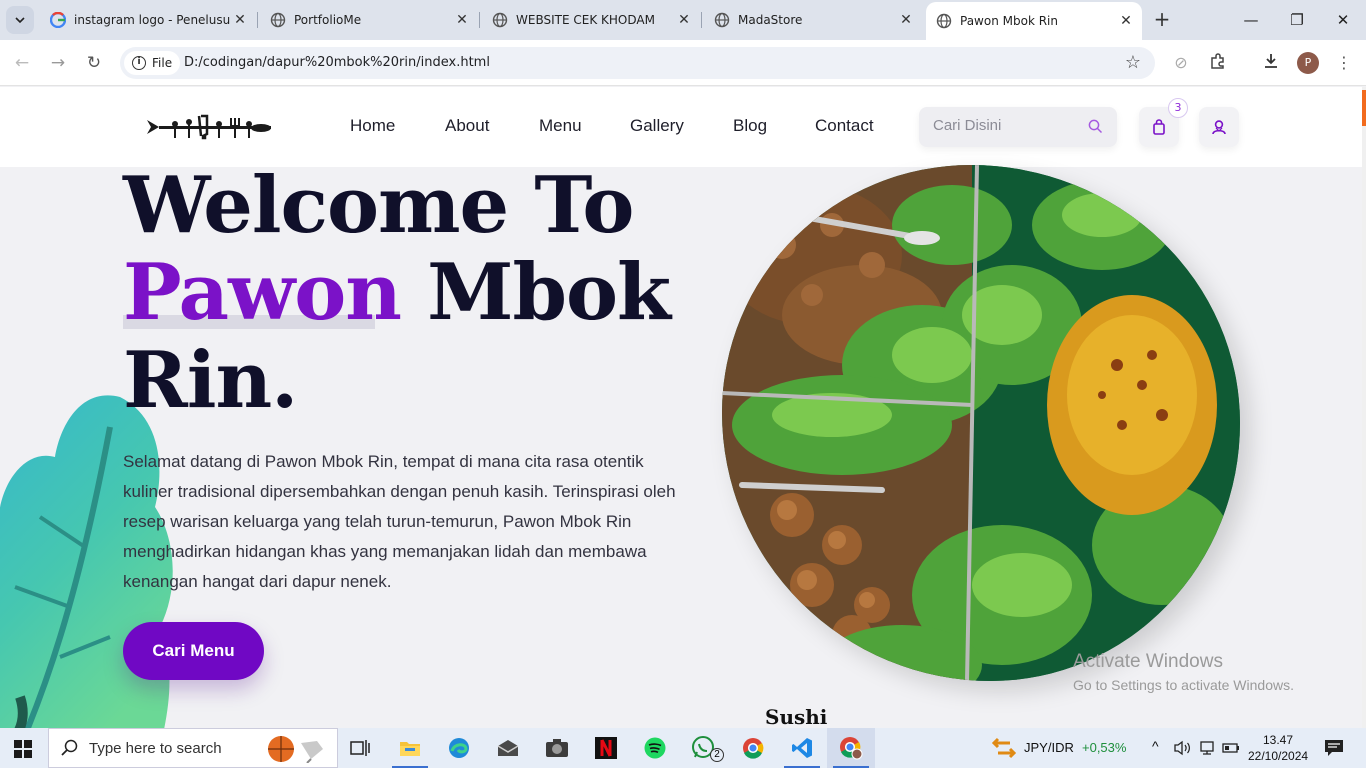 The image size is (1366, 768). I want to click on bookmark-star-icon: ☆, so click(1133, 62).